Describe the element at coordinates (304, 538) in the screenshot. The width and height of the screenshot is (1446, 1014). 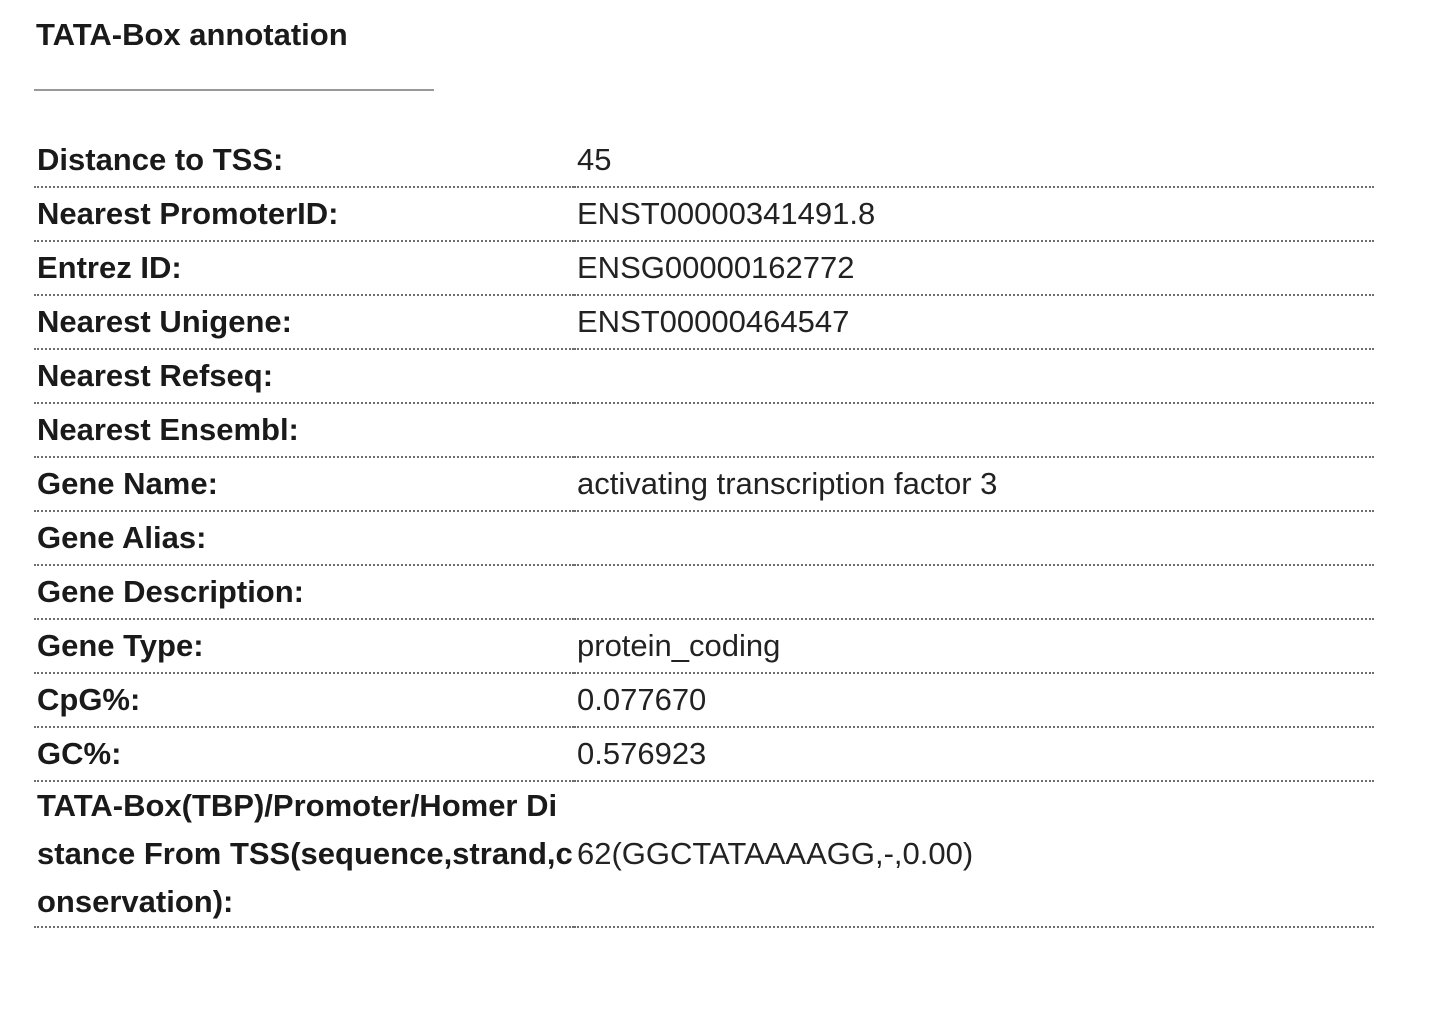
I see `row-label: Gene Alias:` at that location.